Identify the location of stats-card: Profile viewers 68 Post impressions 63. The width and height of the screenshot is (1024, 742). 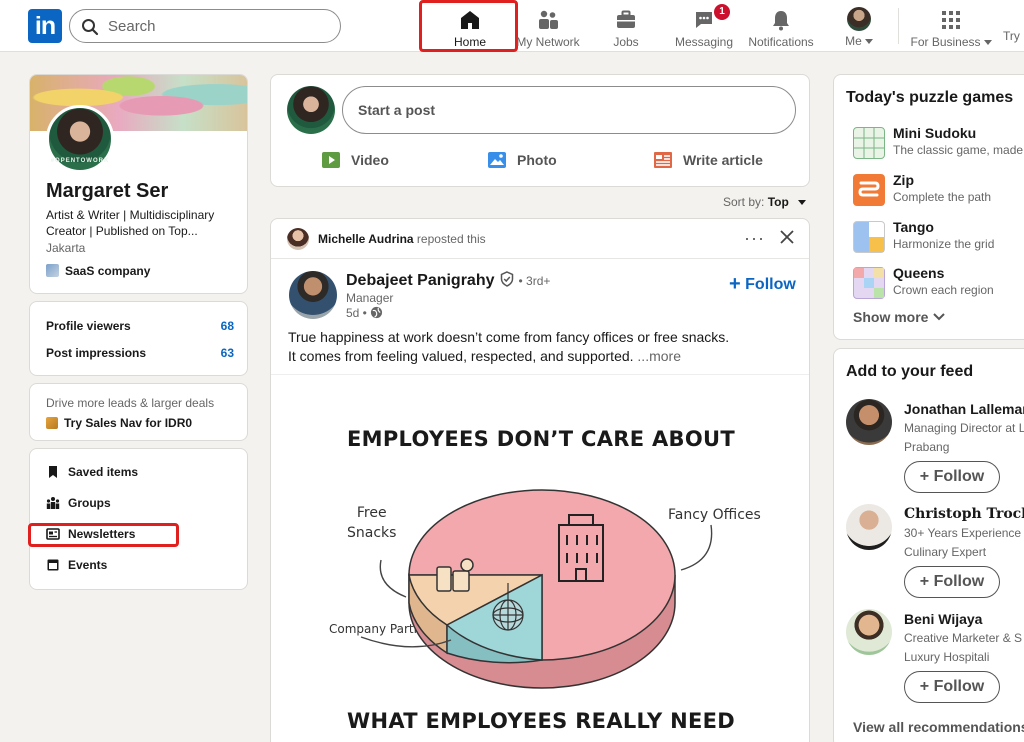
(138, 338).